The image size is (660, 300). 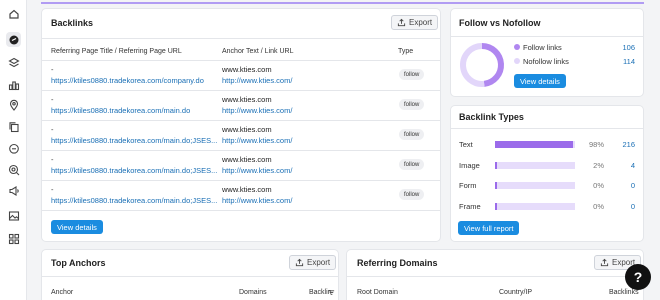 I want to click on backlinks-title: Backlinks, so click(x=72, y=23).